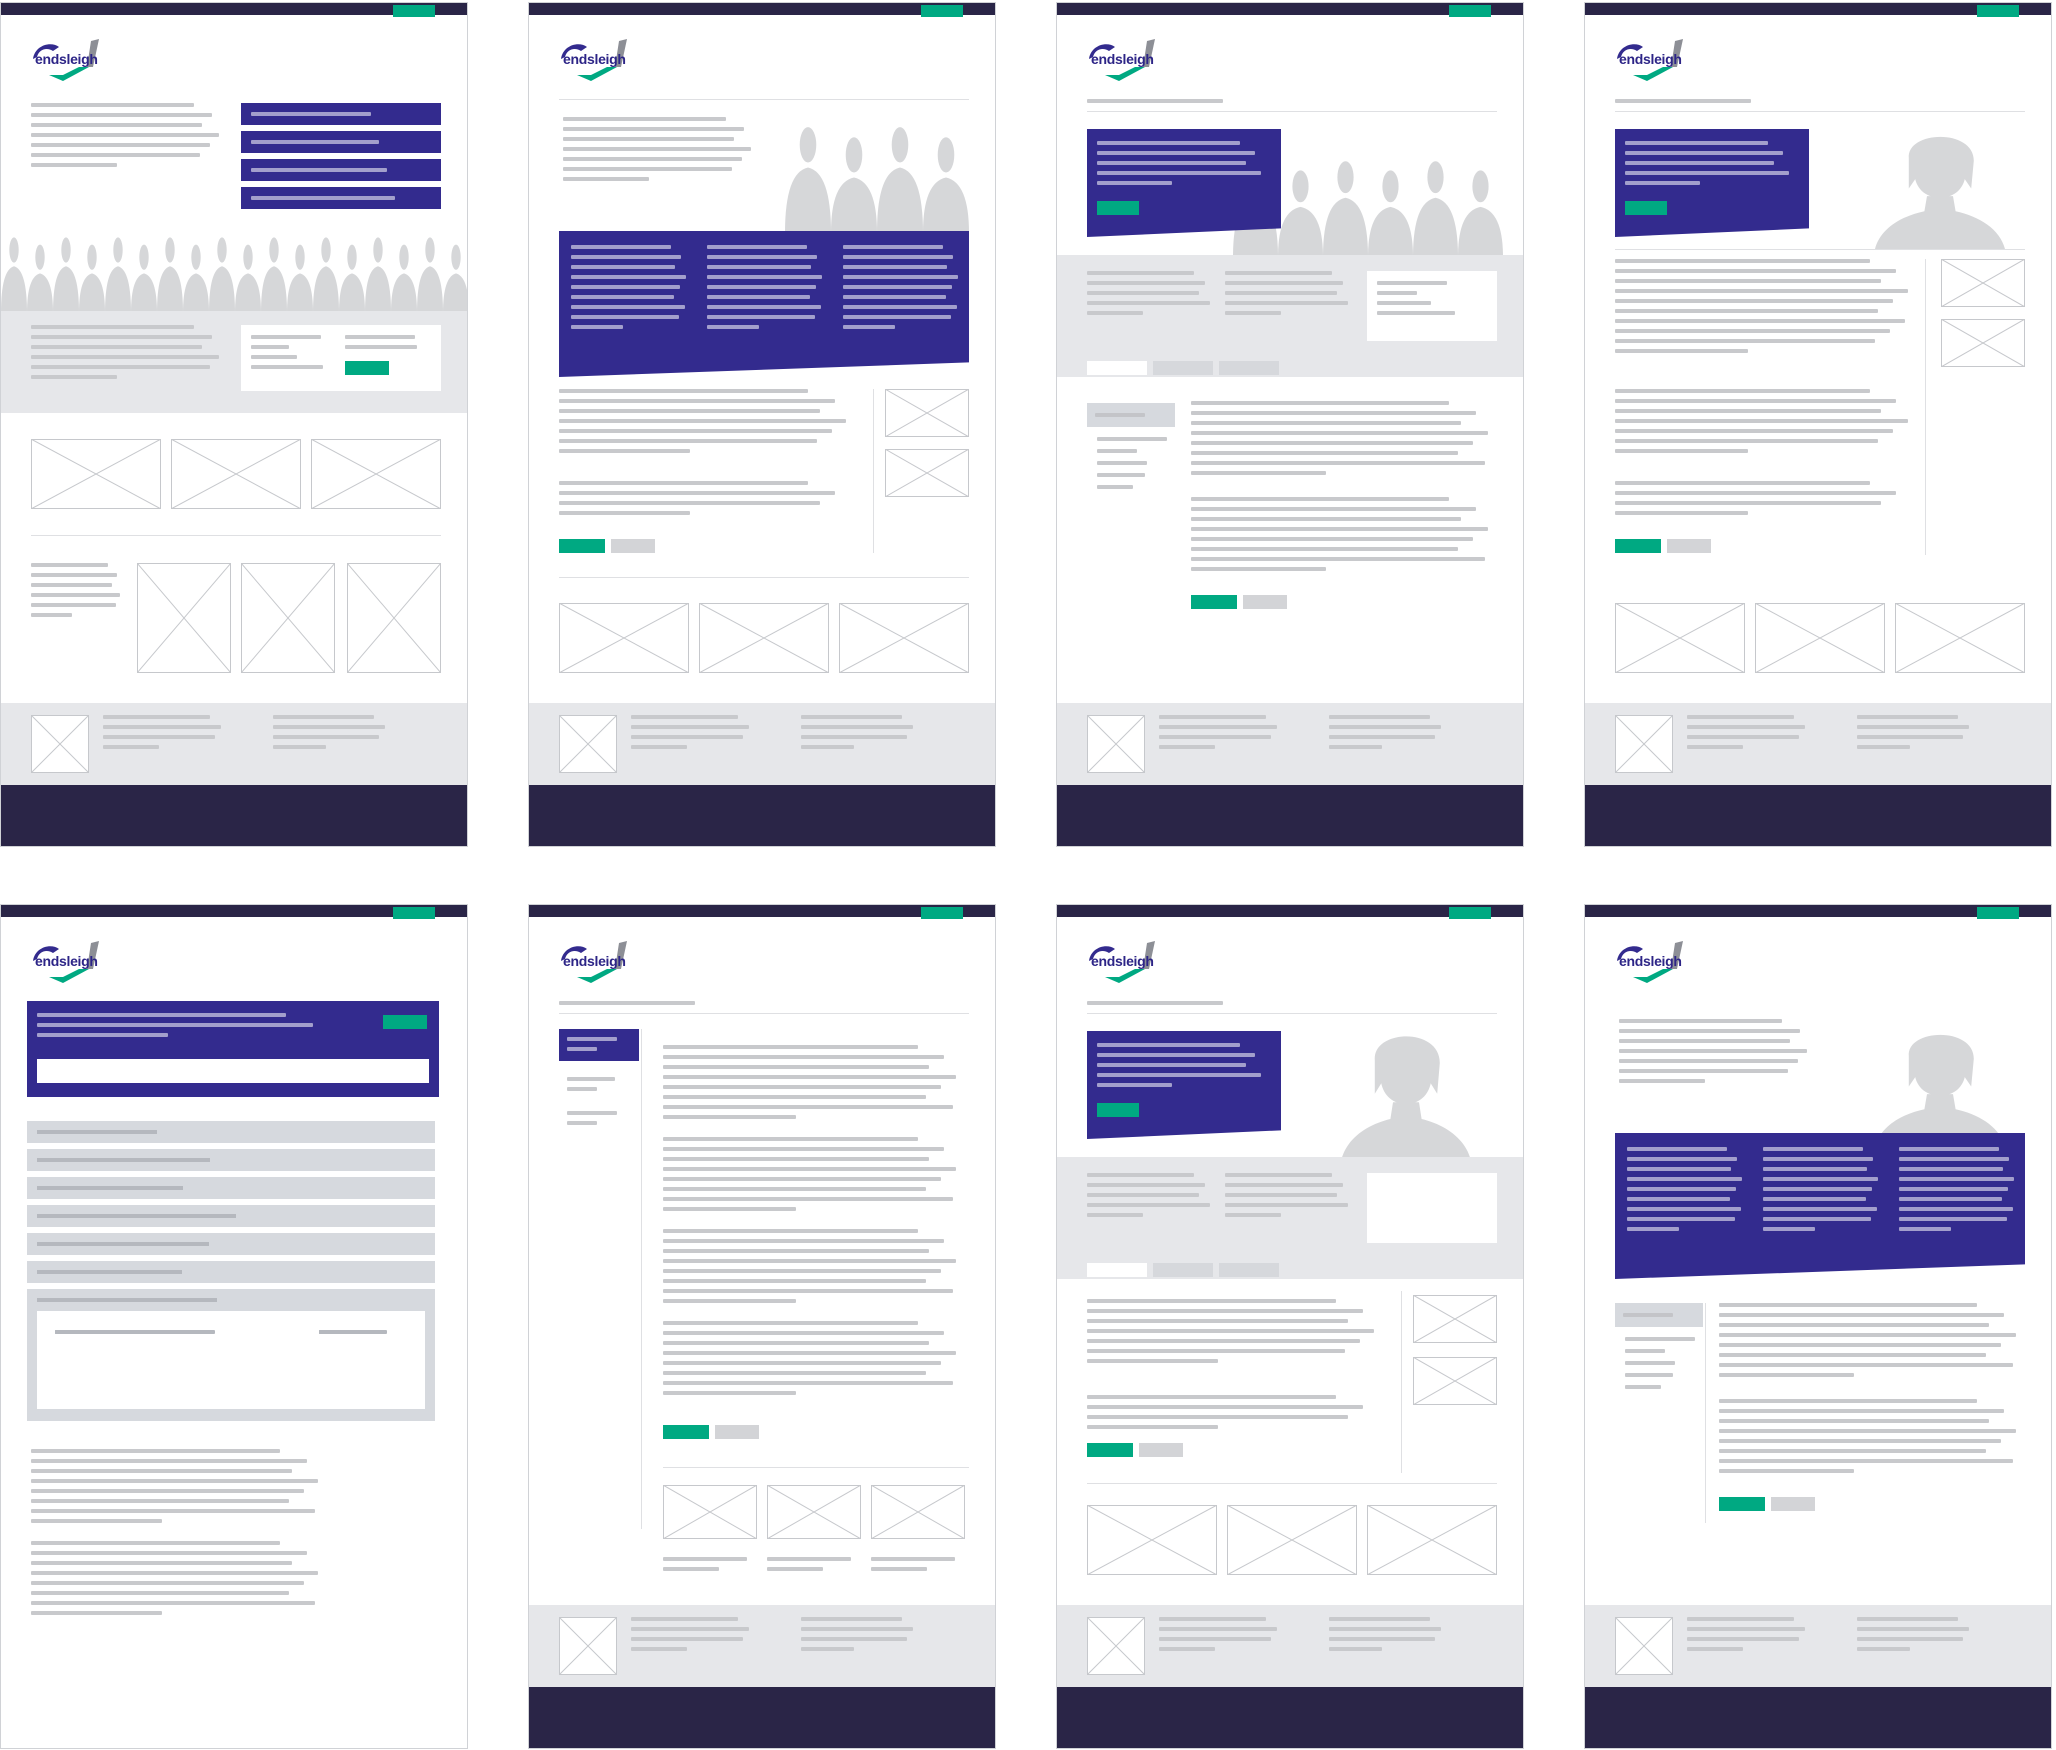  I want to click on footer-bar, so click(234, 815).